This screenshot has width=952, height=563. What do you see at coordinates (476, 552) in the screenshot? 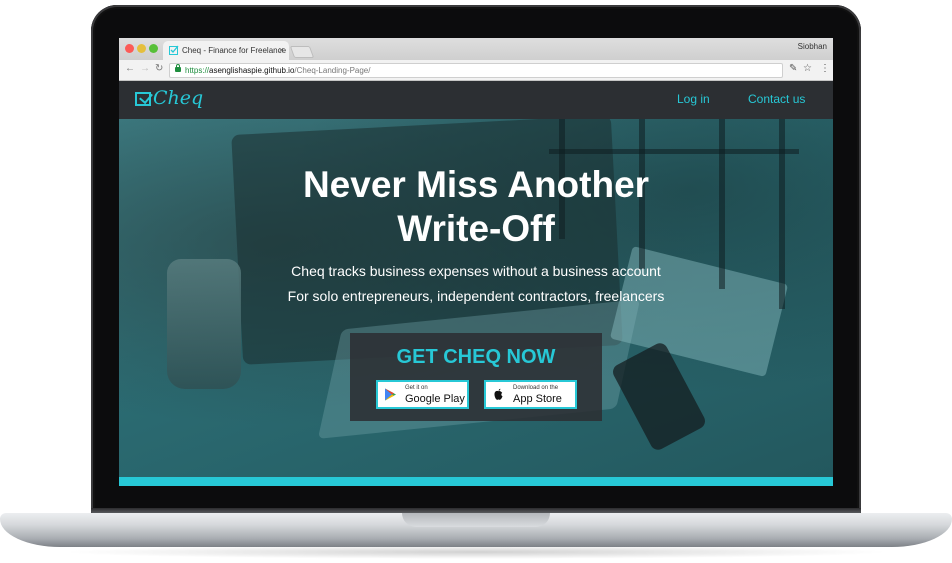
I see `laptop-shadow` at bounding box center [476, 552].